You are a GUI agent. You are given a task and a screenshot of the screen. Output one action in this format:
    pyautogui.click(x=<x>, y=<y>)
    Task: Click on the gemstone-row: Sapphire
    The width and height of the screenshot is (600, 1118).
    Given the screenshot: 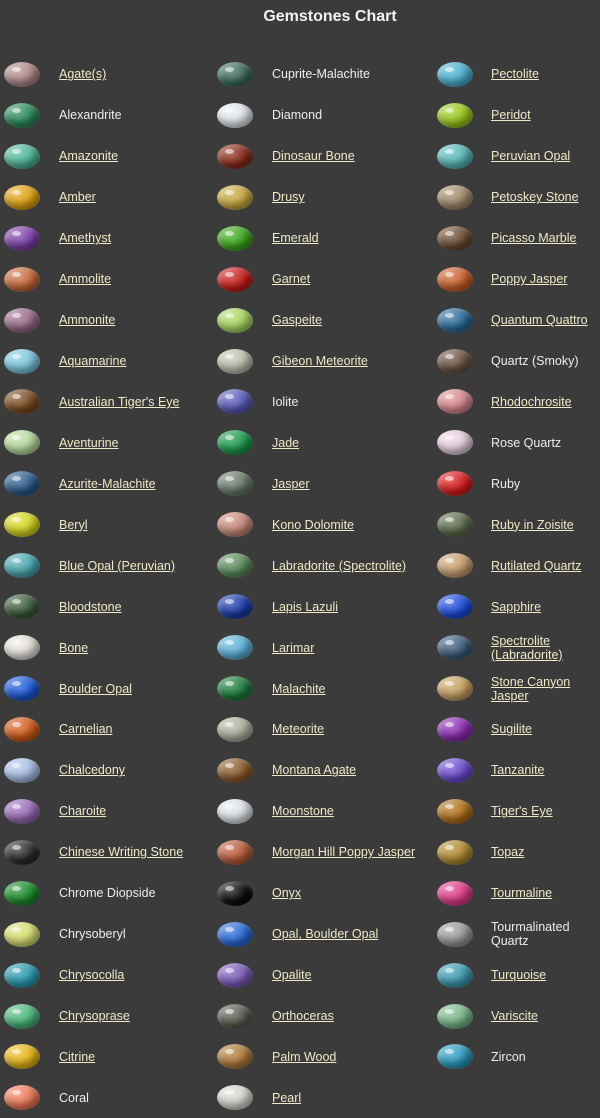 What is the action you would take?
    pyautogui.click(x=518, y=606)
    